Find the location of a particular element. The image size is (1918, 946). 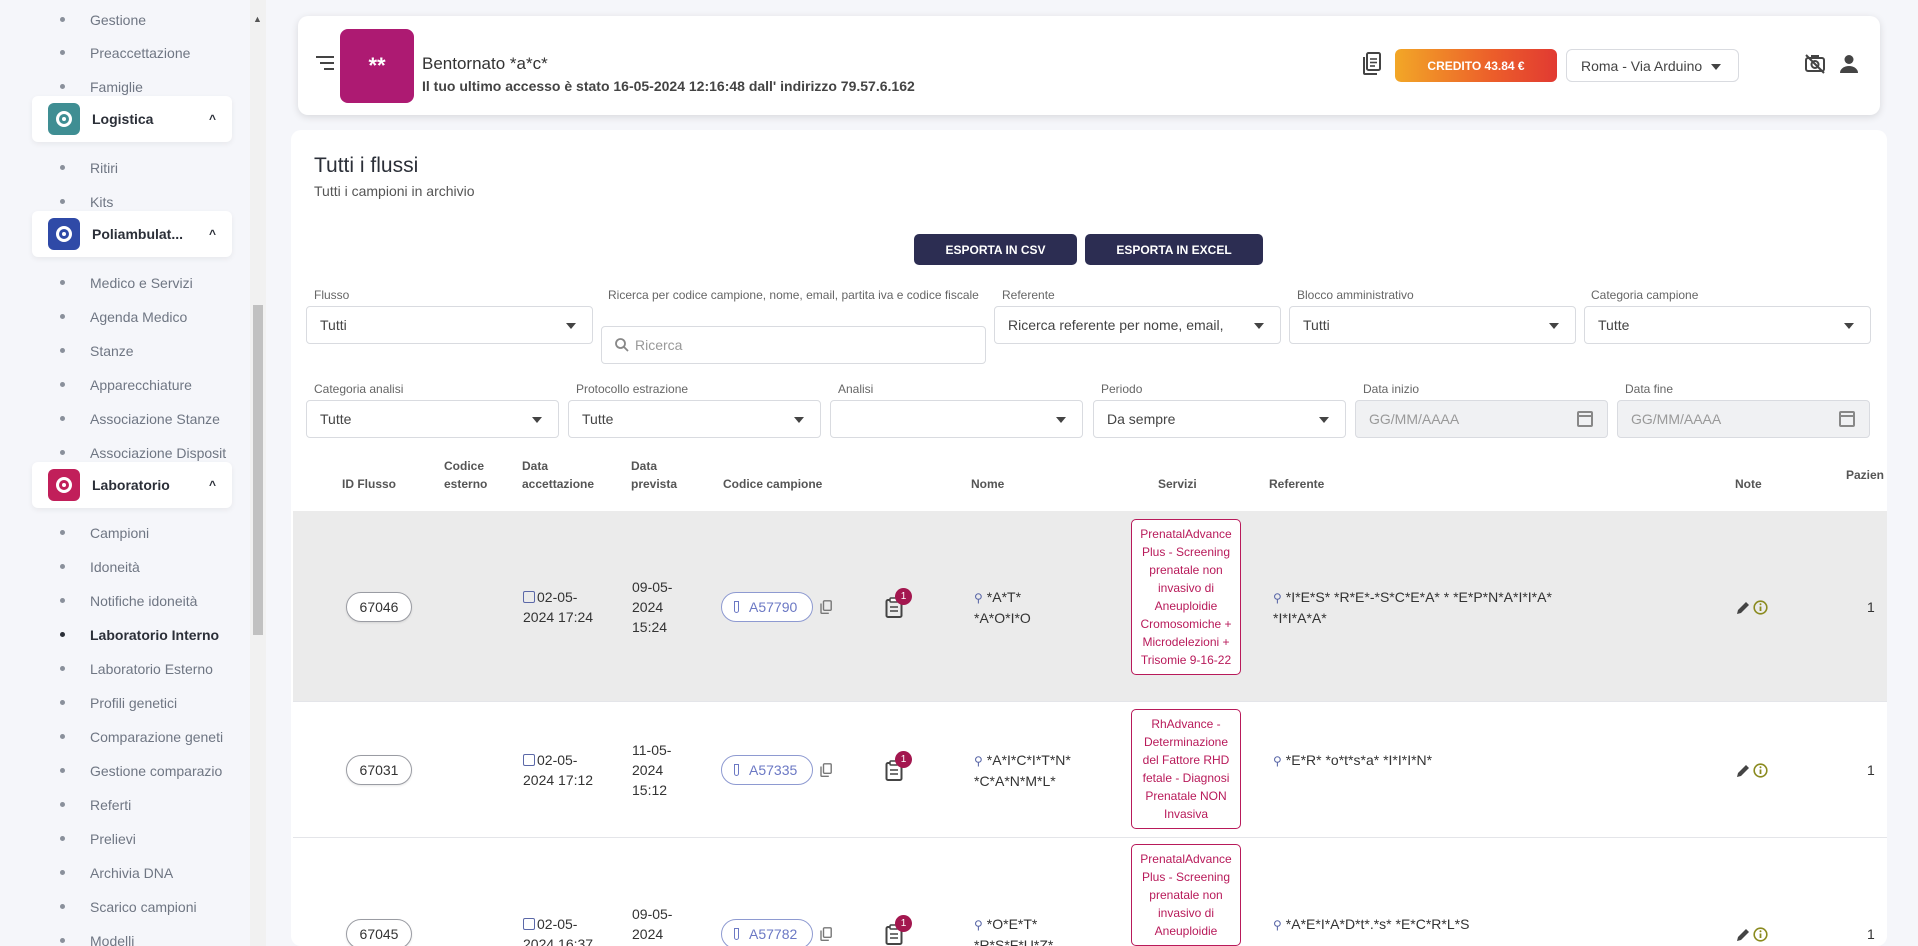

th-pazienti: Pazien is located at coordinates (1865, 475).